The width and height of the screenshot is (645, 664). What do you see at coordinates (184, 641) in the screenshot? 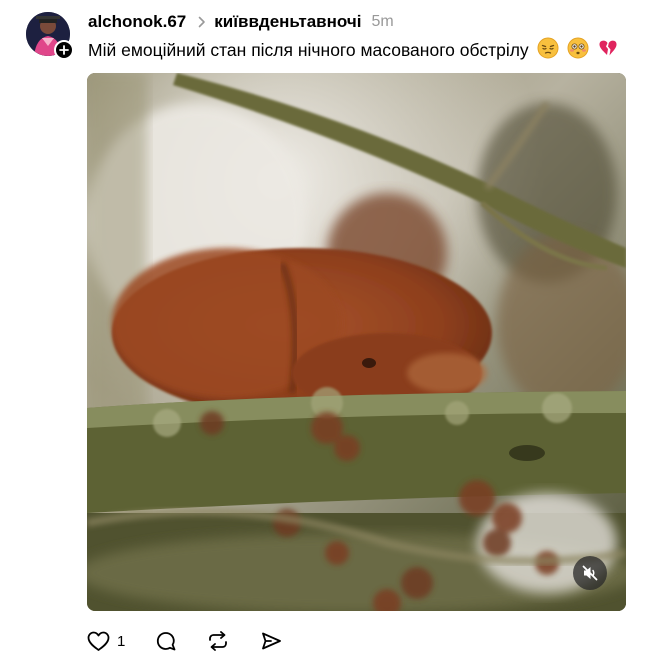
I see `post-actions: 1` at bounding box center [184, 641].